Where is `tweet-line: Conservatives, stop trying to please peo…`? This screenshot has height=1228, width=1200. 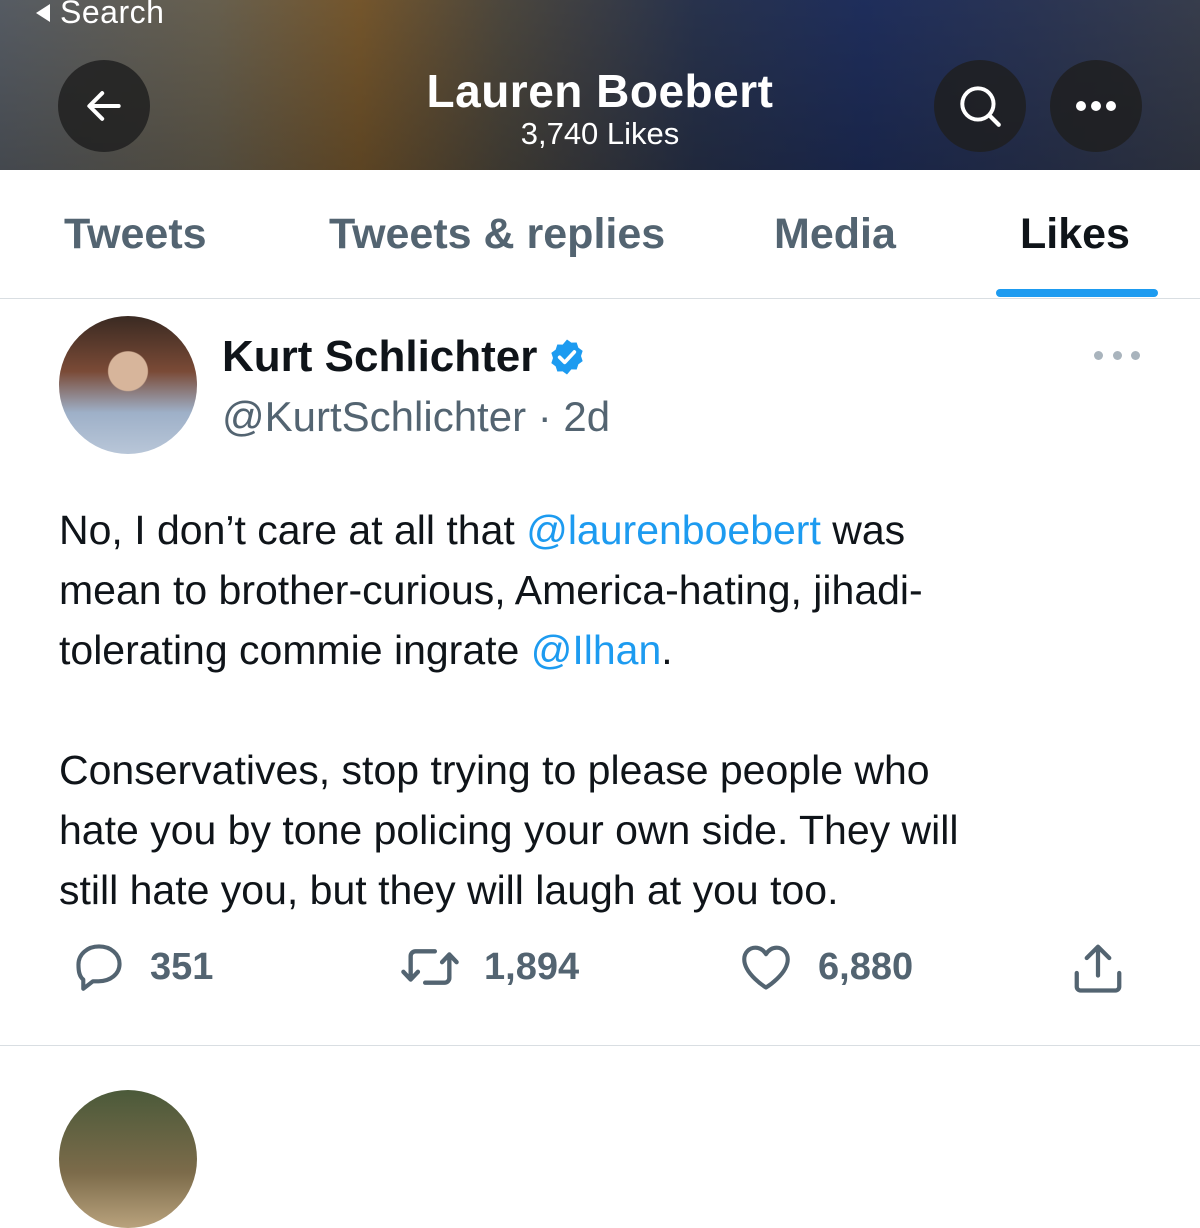
tweet-line: Conservatives, stop trying to please peo… is located at coordinates (494, 770).